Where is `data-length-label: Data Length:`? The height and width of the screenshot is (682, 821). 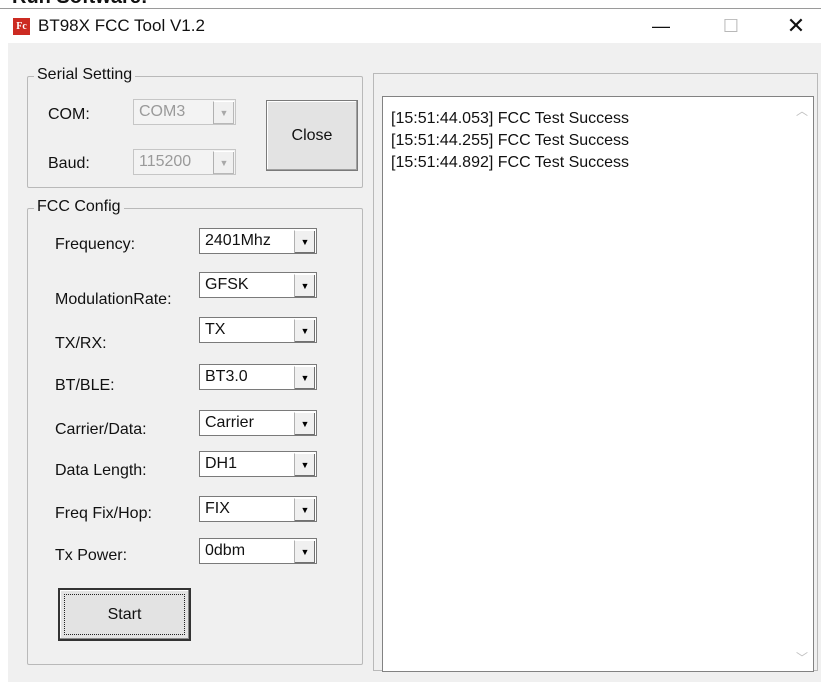 data-length-label: Data Length: is located at coordinates (101, 470).